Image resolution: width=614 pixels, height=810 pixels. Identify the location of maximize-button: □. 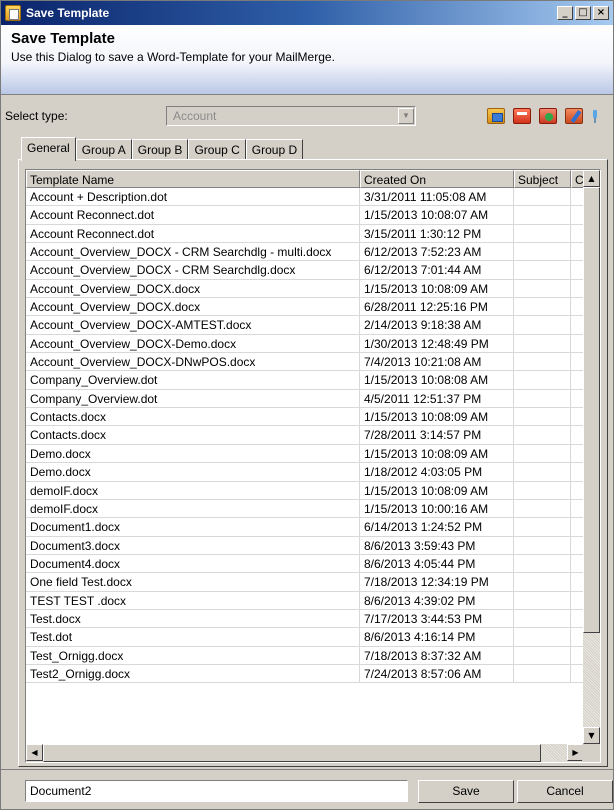
(583, 13).